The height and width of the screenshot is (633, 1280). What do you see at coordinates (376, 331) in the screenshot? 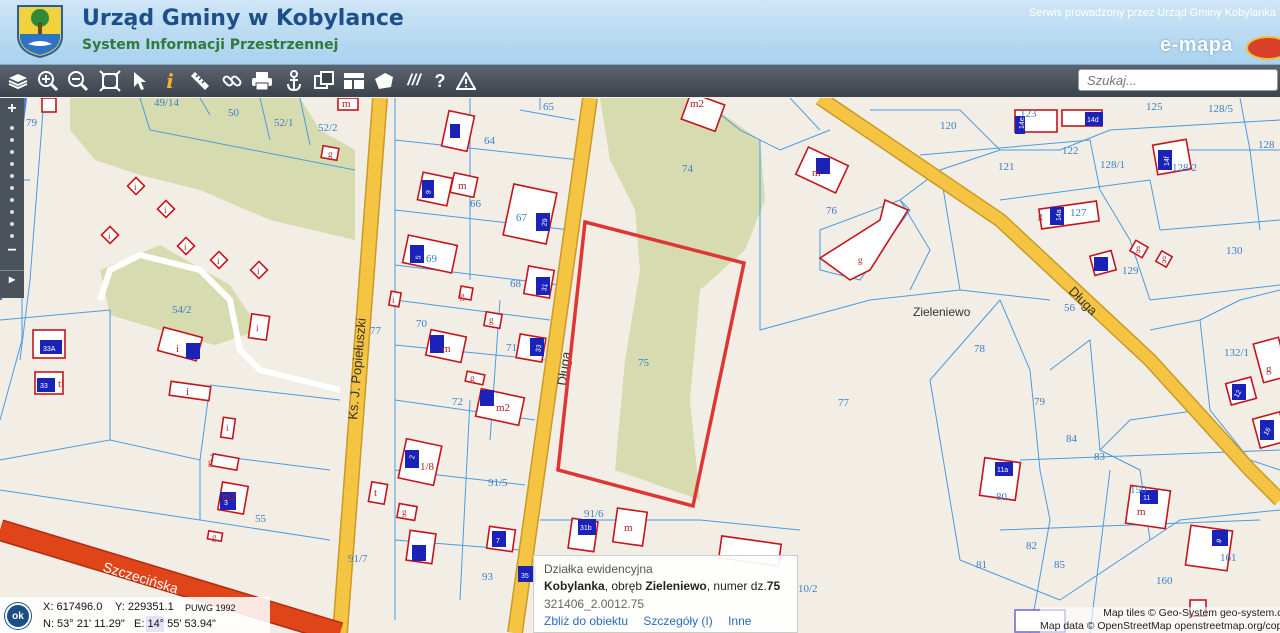
I see `svg-text: 77` at bounding box center [376, 331].